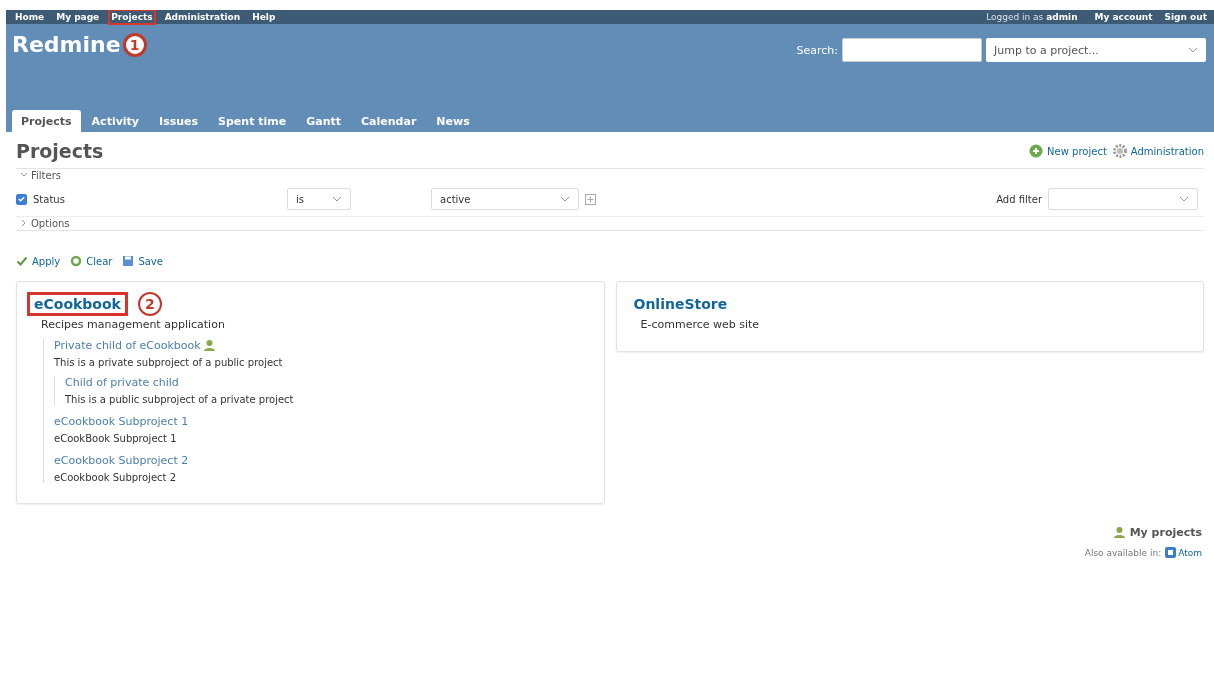 The image size is (1214, 680). Describe the element at coordinates (1171, 552) in the screenshot. I see `feed-icon` at that location.